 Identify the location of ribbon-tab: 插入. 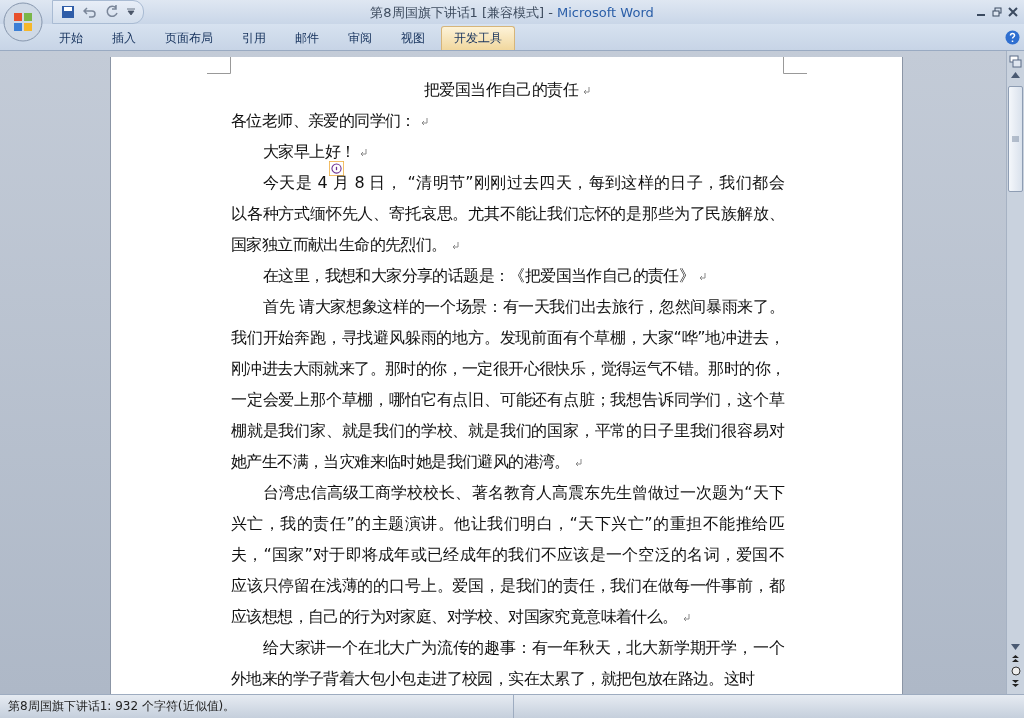
(124, 38).